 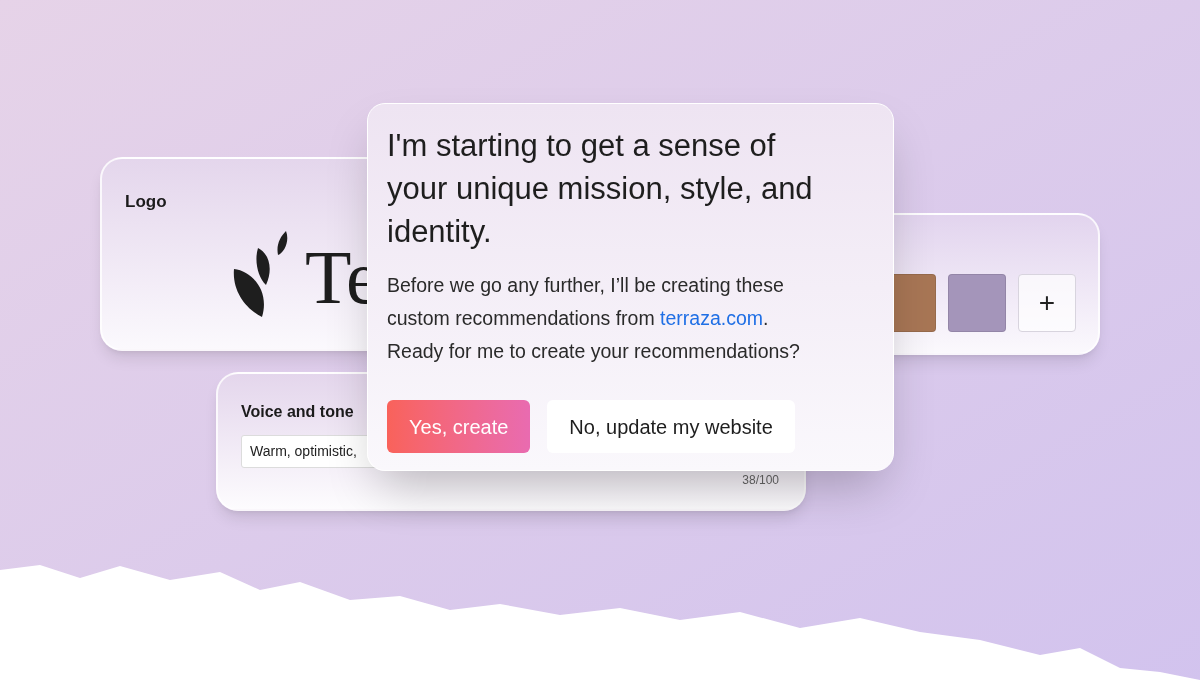 I want to click on update-website-button: No, update my website, so click(x=671, y=426).